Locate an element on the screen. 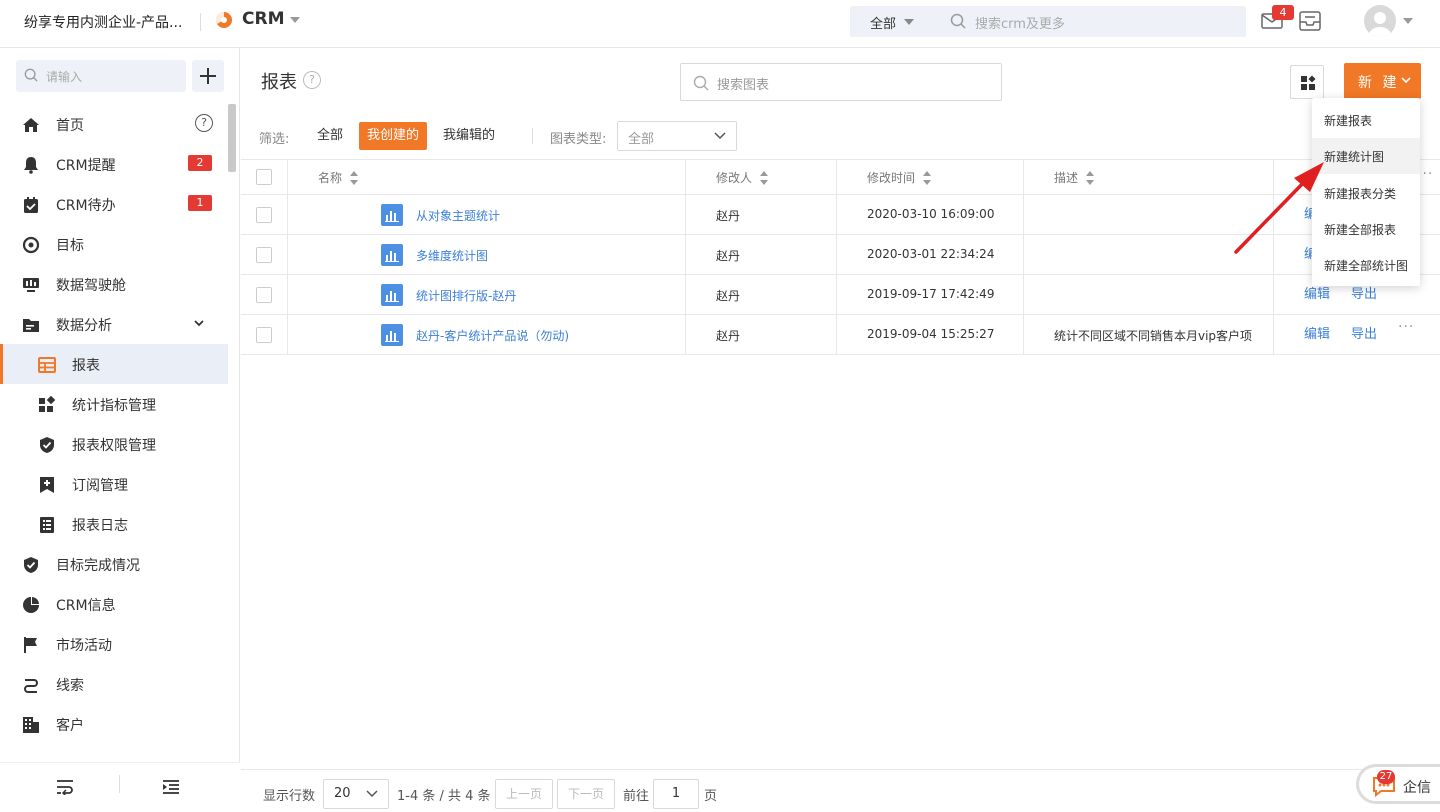 This screenshot has width=1440, height=812. menu-item-label: 新建全部统计图 is located at coordinates (1366, 266).